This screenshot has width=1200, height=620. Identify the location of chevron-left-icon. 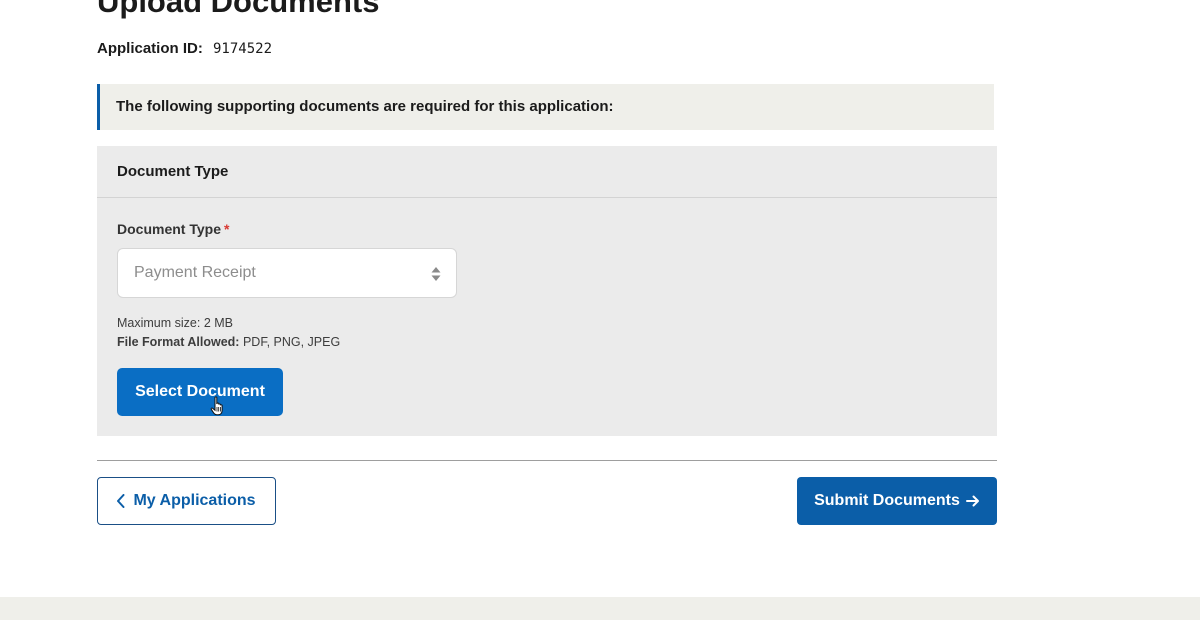
(121, 501).